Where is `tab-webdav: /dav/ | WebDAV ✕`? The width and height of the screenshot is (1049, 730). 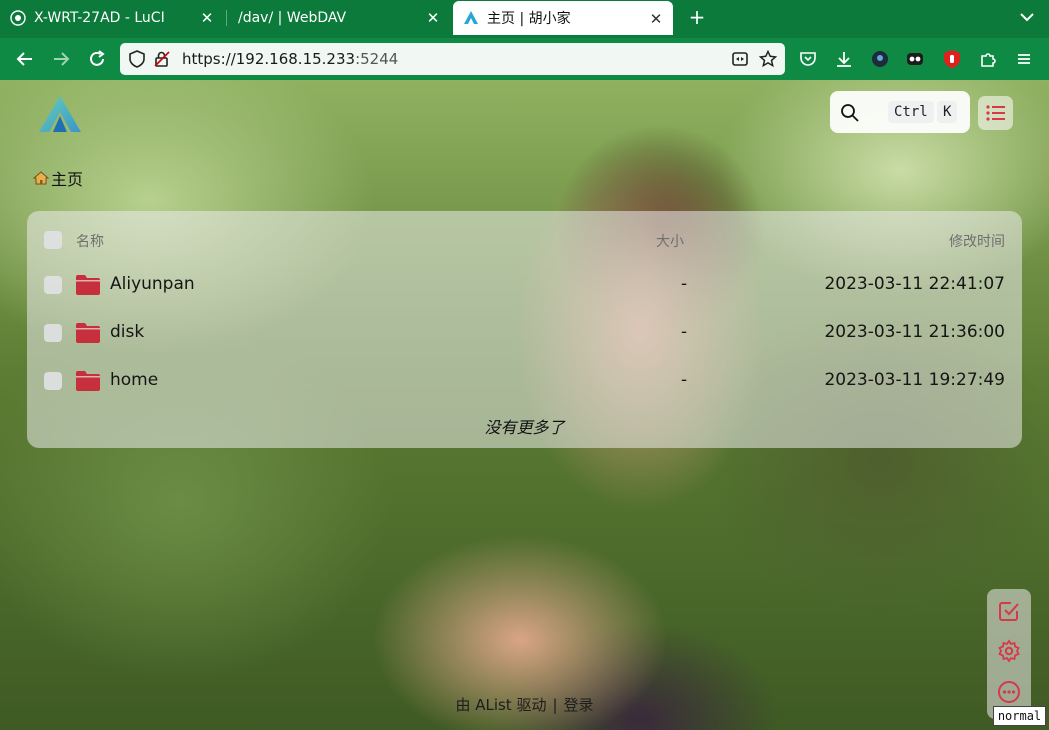
tab-webdav: /dav/ | WebDAV ✕ is located at coordinates (339, 18).